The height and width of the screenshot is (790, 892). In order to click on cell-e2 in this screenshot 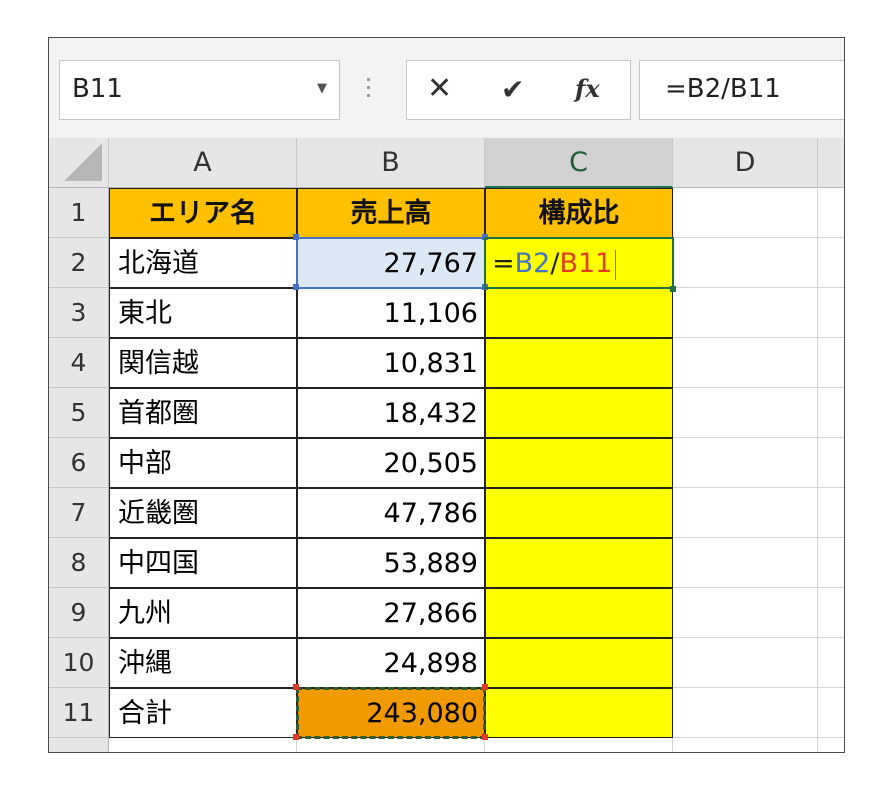, I will do `click(831, 263)`.